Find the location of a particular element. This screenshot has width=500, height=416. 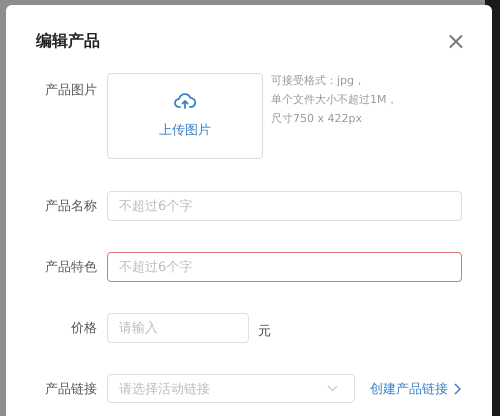

field-label: 产品名称 is located at coordinates (71, 206).